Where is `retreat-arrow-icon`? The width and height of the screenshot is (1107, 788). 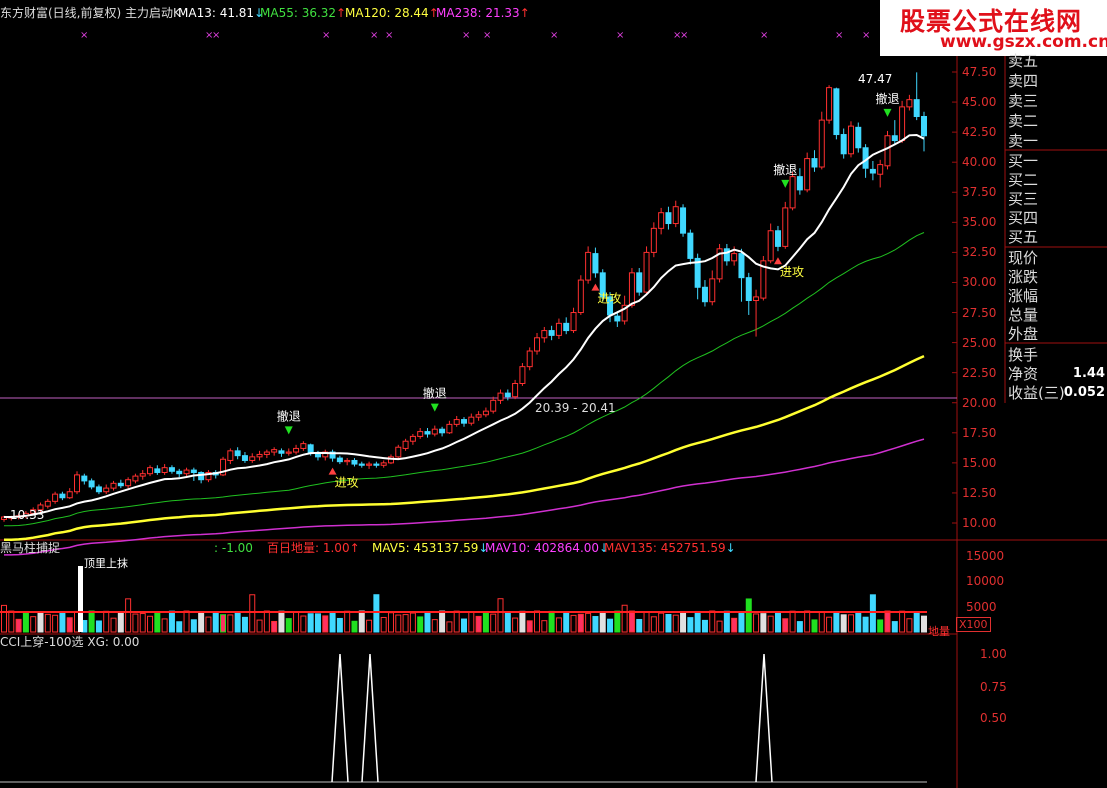
retreat-arrow-icon is located at coordinates (887, 112).